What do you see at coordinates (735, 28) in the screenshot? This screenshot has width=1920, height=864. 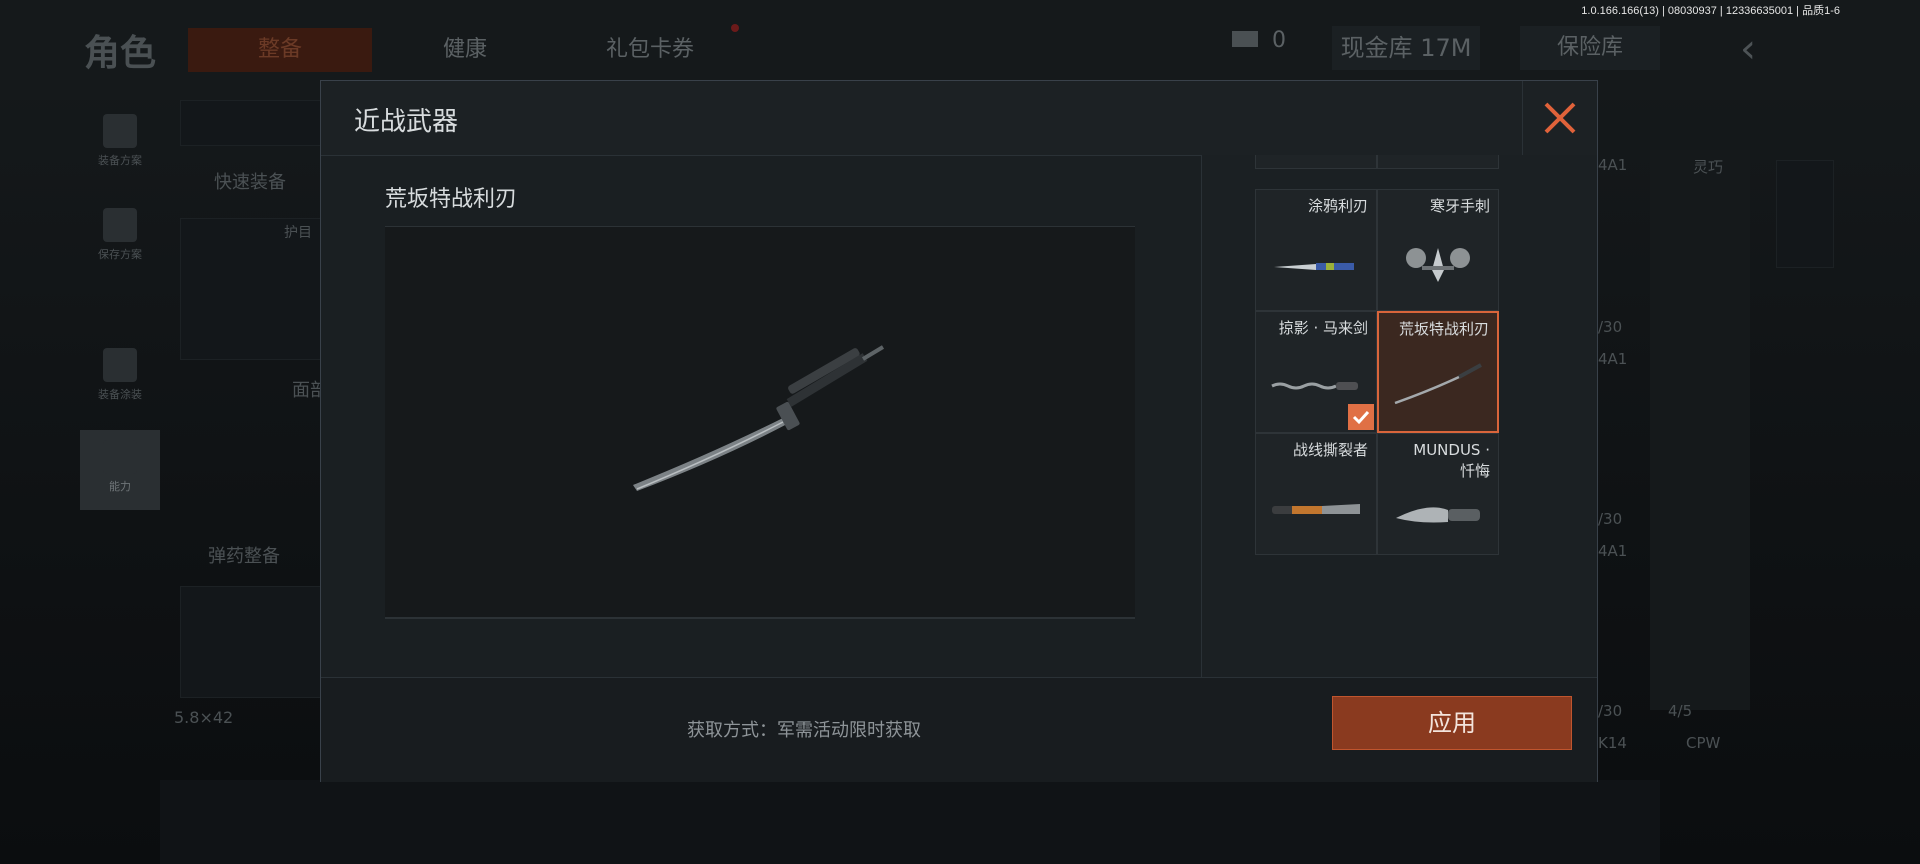 I see `notification-dot` at bounding box center [735, 28].